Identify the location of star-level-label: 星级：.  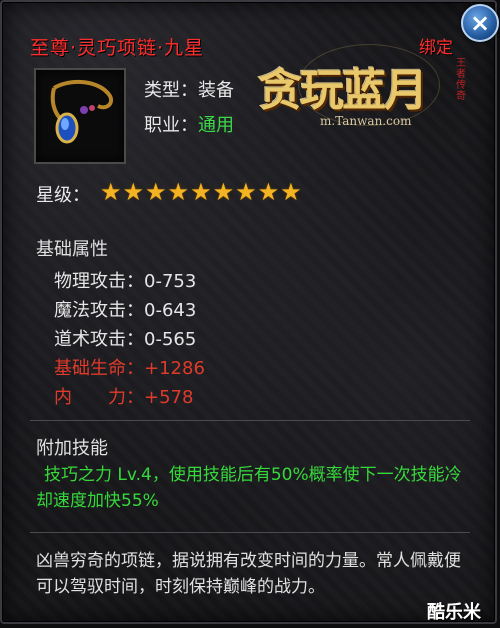
(63, 195).